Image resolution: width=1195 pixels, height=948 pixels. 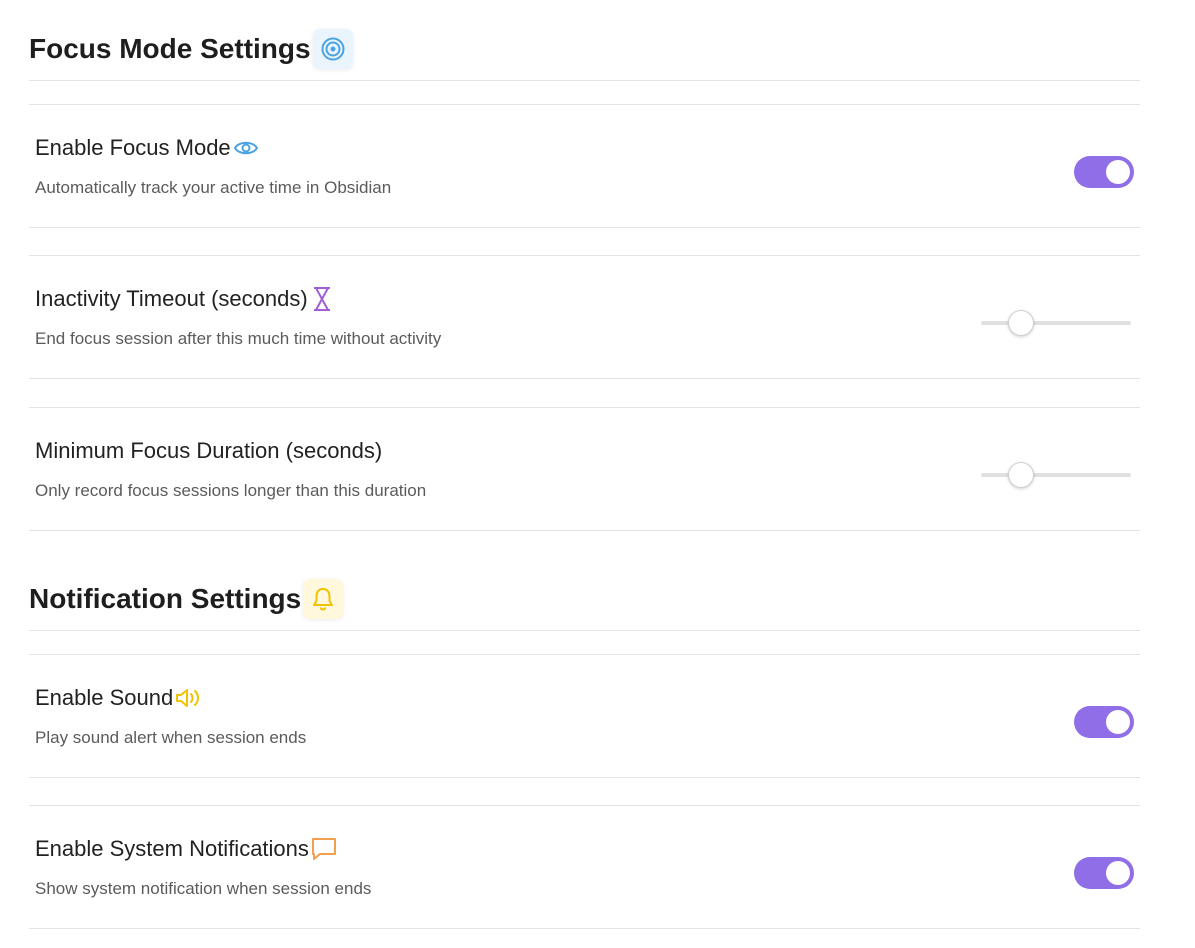 I want to click on message-icon, so click(x=324, y=849).